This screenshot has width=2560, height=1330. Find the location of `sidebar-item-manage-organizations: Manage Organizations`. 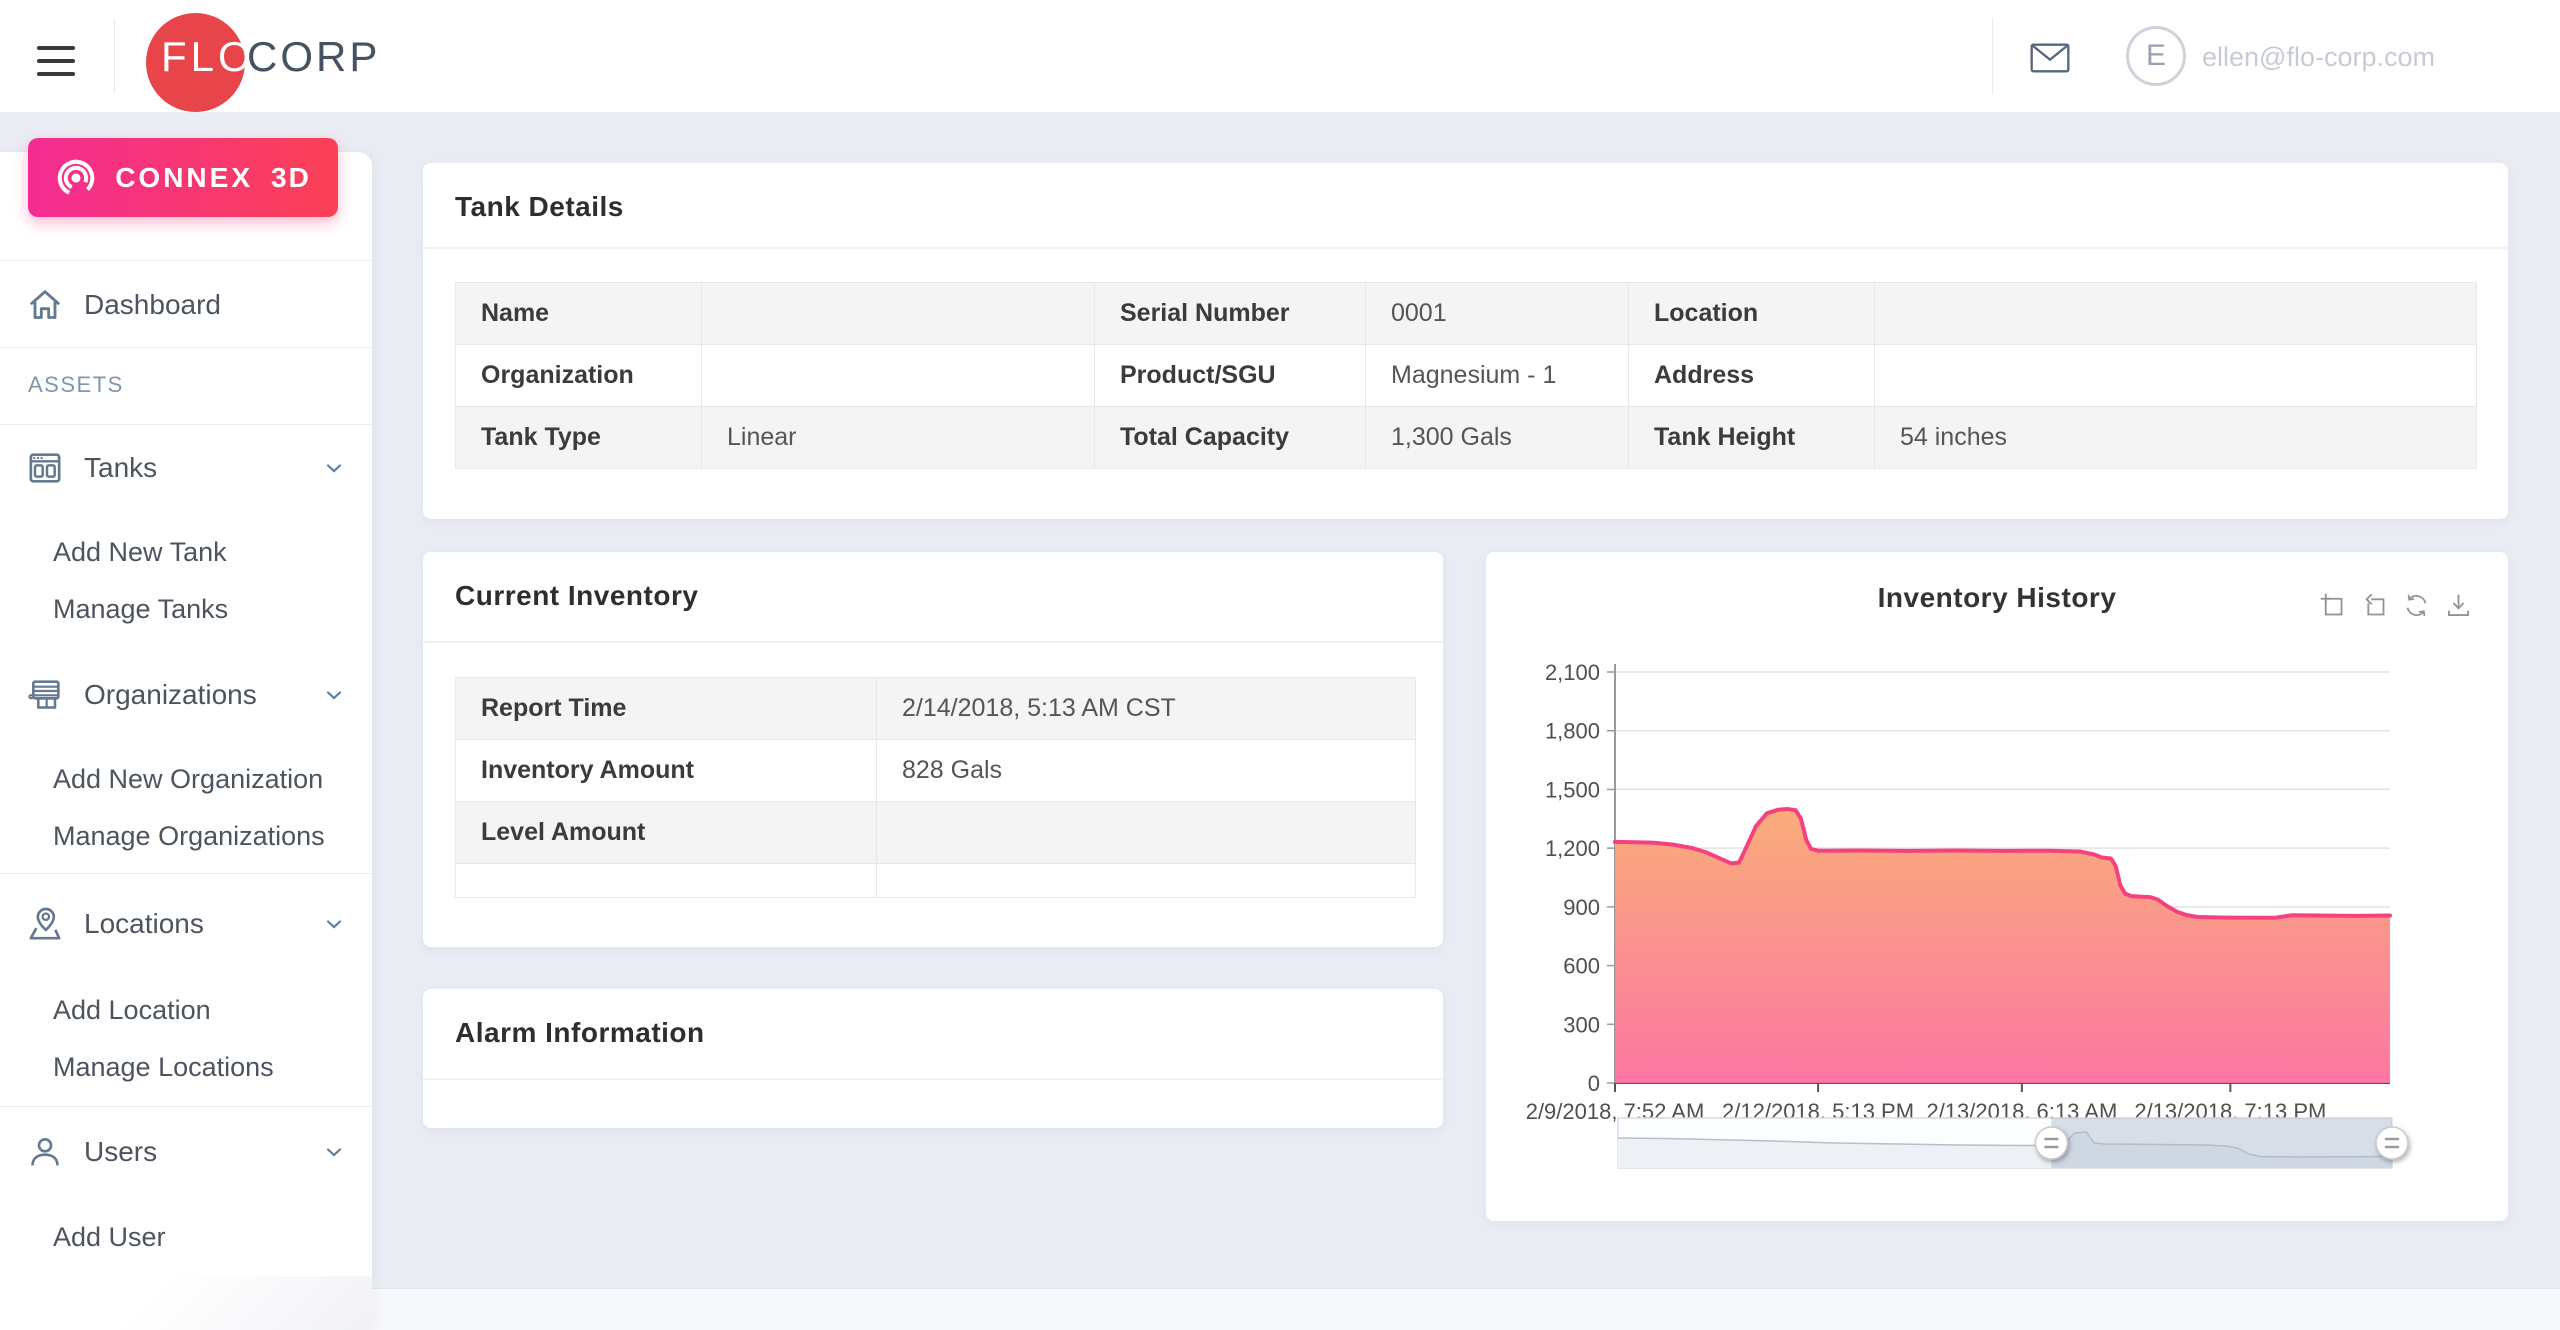

sidebar-item-manage-organizations: Manage Organizations is located at coordinates (186, 836).